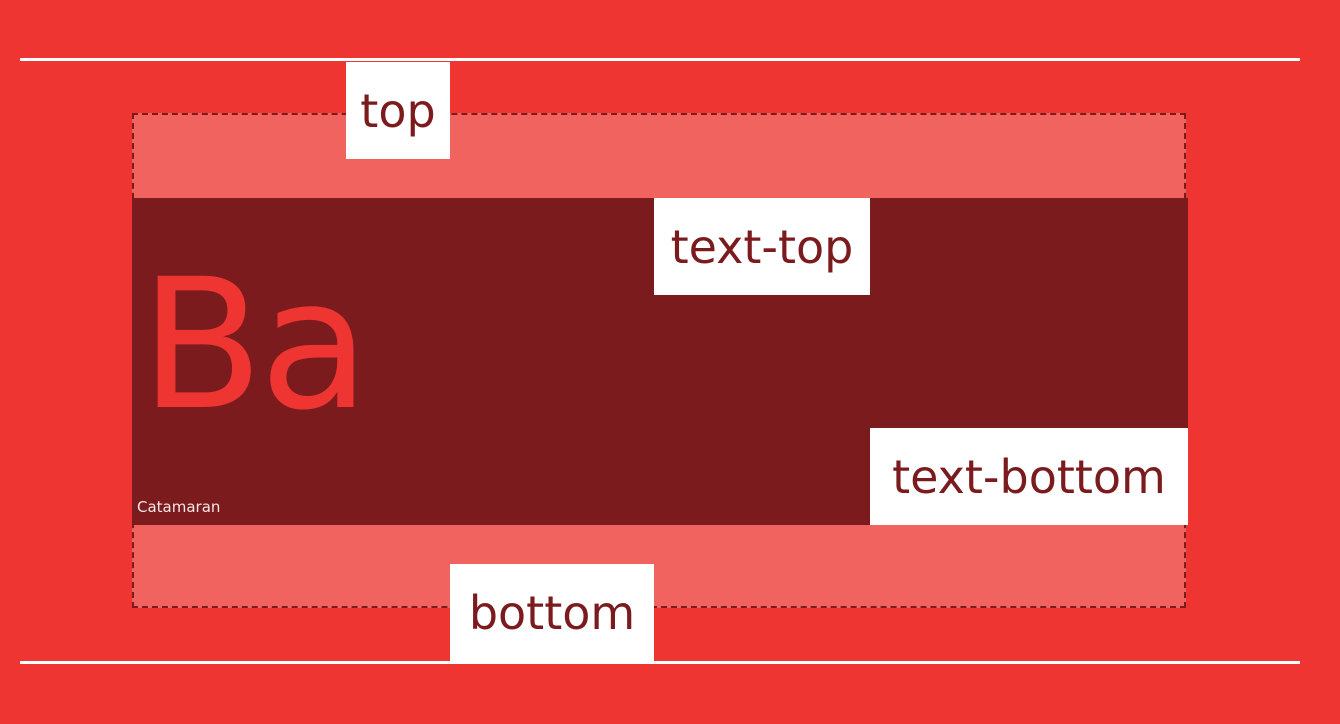  I want to click on top-guide-line, so click(660, 59).